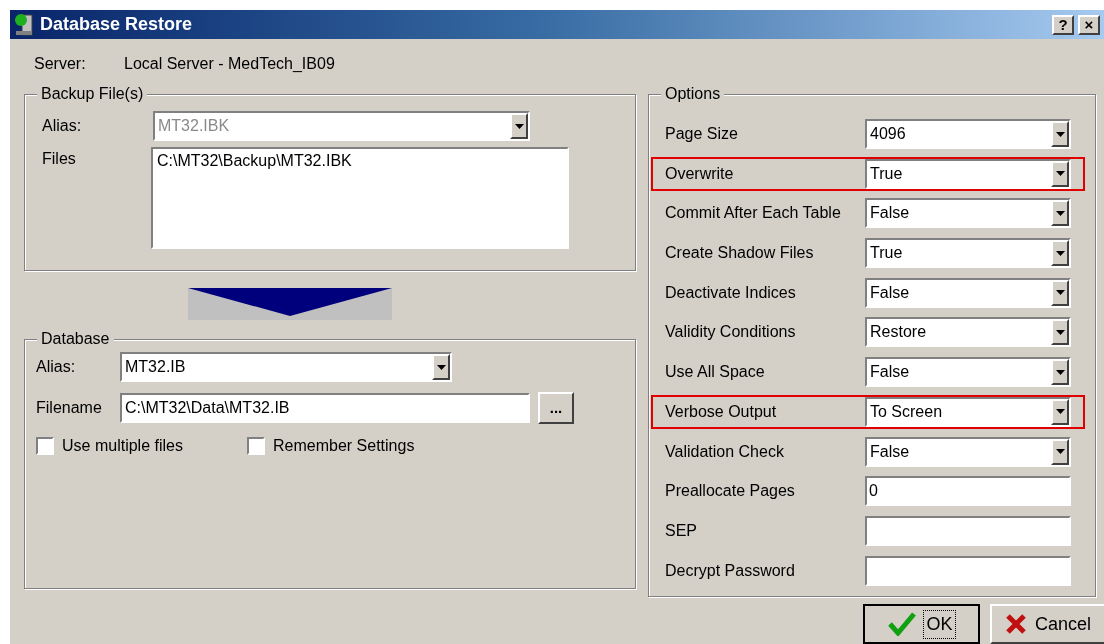  I want to click on cross-icon, so click(1016, 624).